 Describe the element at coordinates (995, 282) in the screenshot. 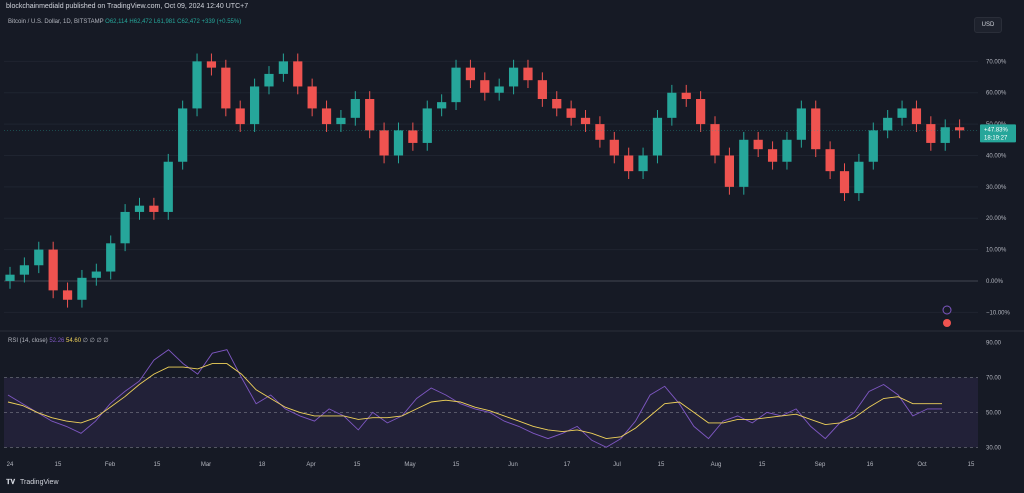

I see `price-tick-label: 0.00%` at that location.